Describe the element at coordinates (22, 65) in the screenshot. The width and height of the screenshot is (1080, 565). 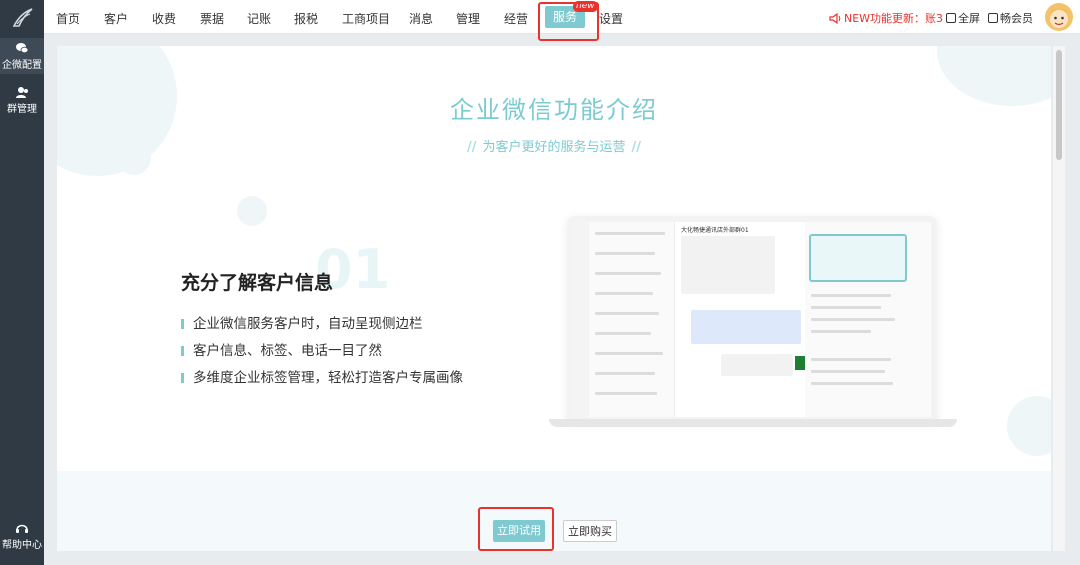
I see `sidebar-item-label: 企微配置` at that location.